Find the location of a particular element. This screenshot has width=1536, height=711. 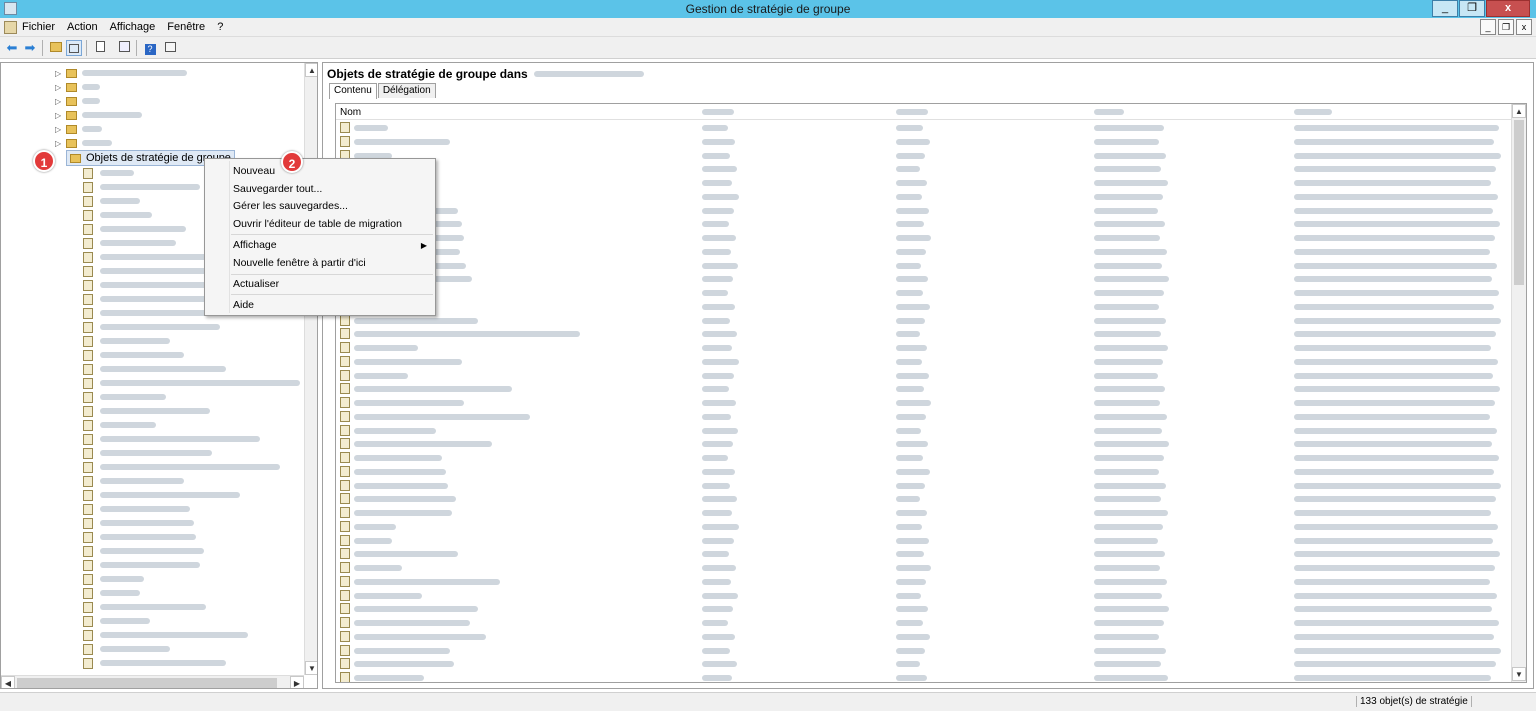

scroll-right-icon: ▶ is located at coordinates (297, 682).